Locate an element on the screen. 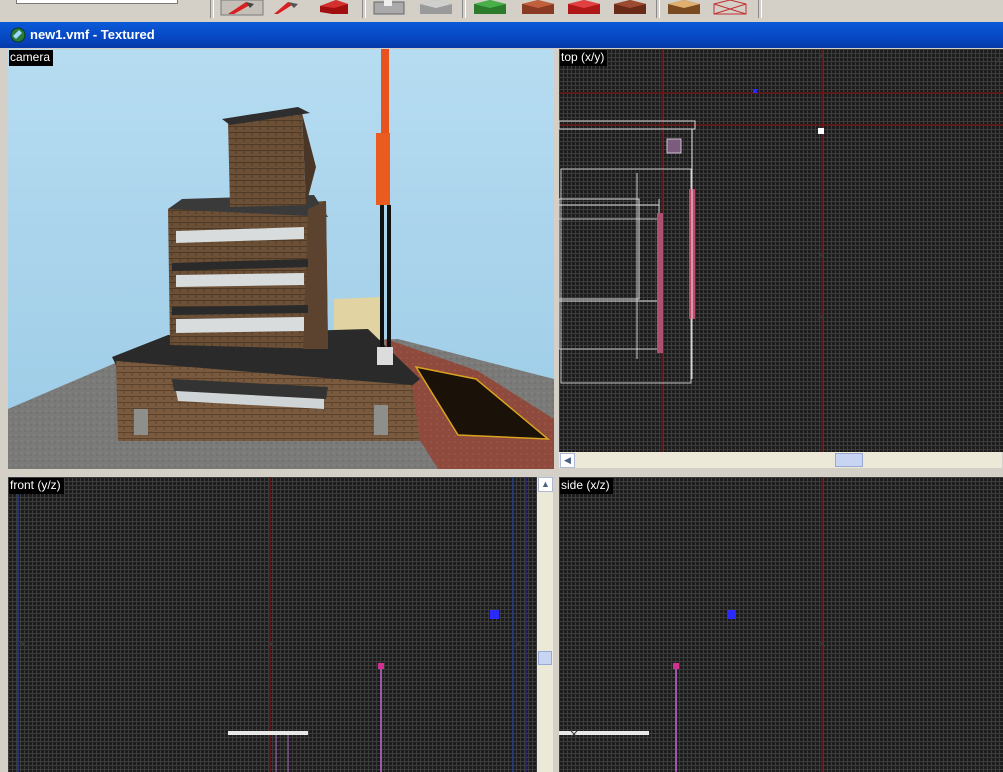  scroll-left-icon: ◀ is located at coordinates (567, 460).